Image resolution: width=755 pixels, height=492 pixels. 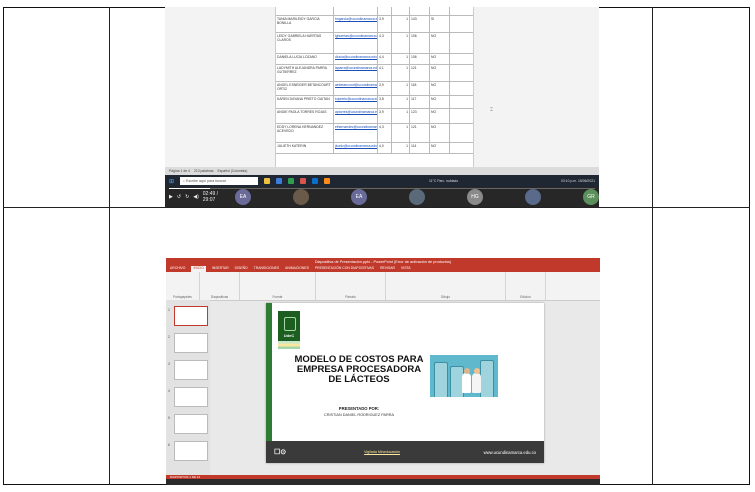 I want to click on play-icon: ▶, so click(x=171, y=197).